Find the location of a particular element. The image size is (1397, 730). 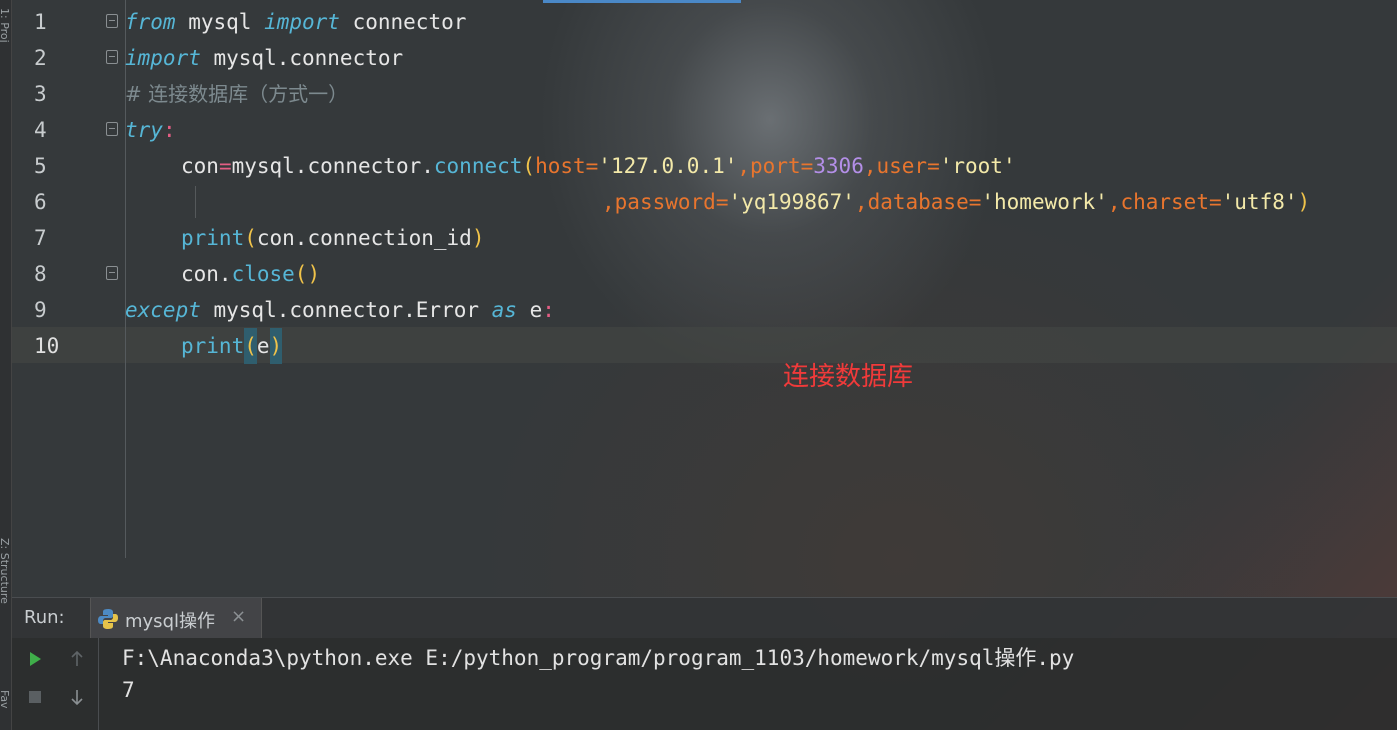

overlay-caption: 连接数据库 is located at coordinates (848, 377).